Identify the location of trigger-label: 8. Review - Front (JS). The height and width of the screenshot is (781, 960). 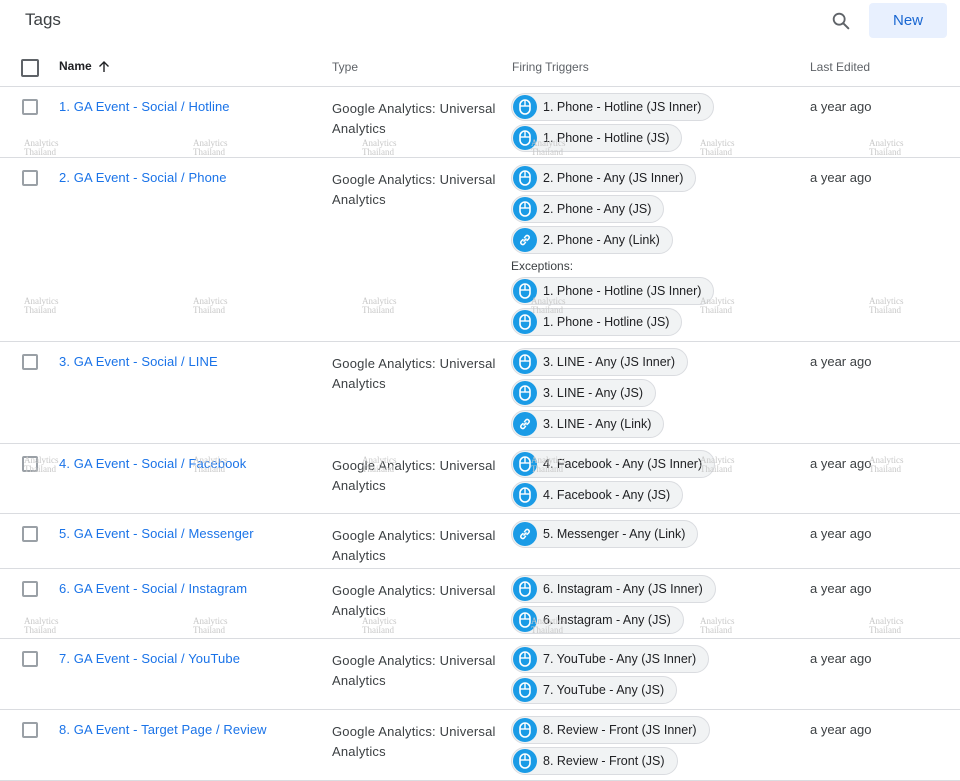
(604, 761).